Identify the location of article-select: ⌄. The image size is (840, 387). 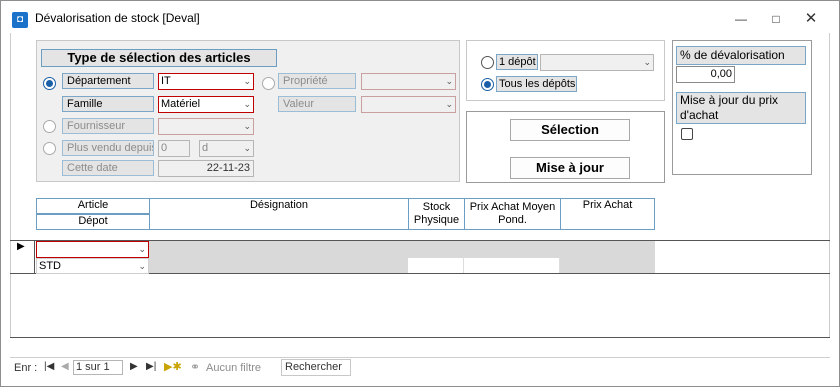
(92, 249).